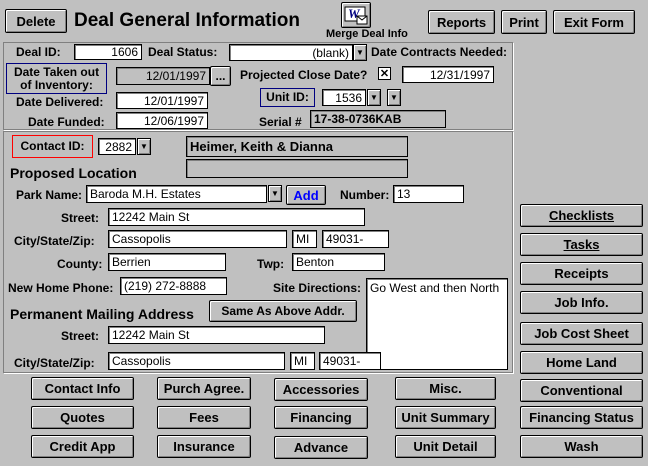  I want to click on credit-app-button: Credit App, so click(82, 446).